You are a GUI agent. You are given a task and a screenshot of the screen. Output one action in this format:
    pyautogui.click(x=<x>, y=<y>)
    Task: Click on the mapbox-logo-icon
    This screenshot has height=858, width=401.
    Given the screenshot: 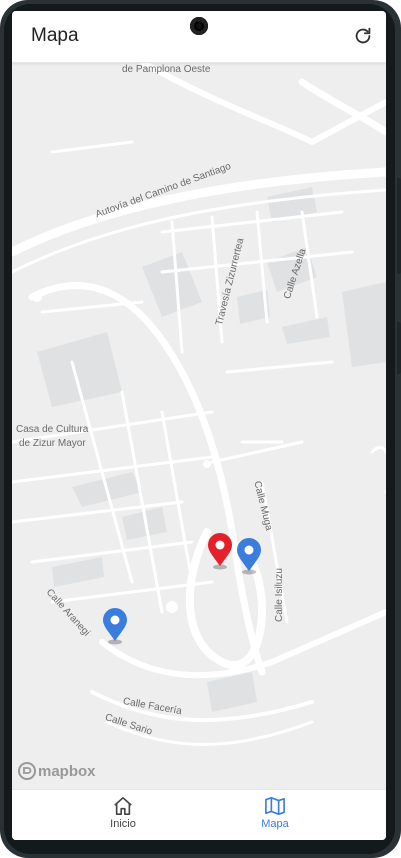 What is the action you would take?
    pyautogui.click(x=27, y=771)
    